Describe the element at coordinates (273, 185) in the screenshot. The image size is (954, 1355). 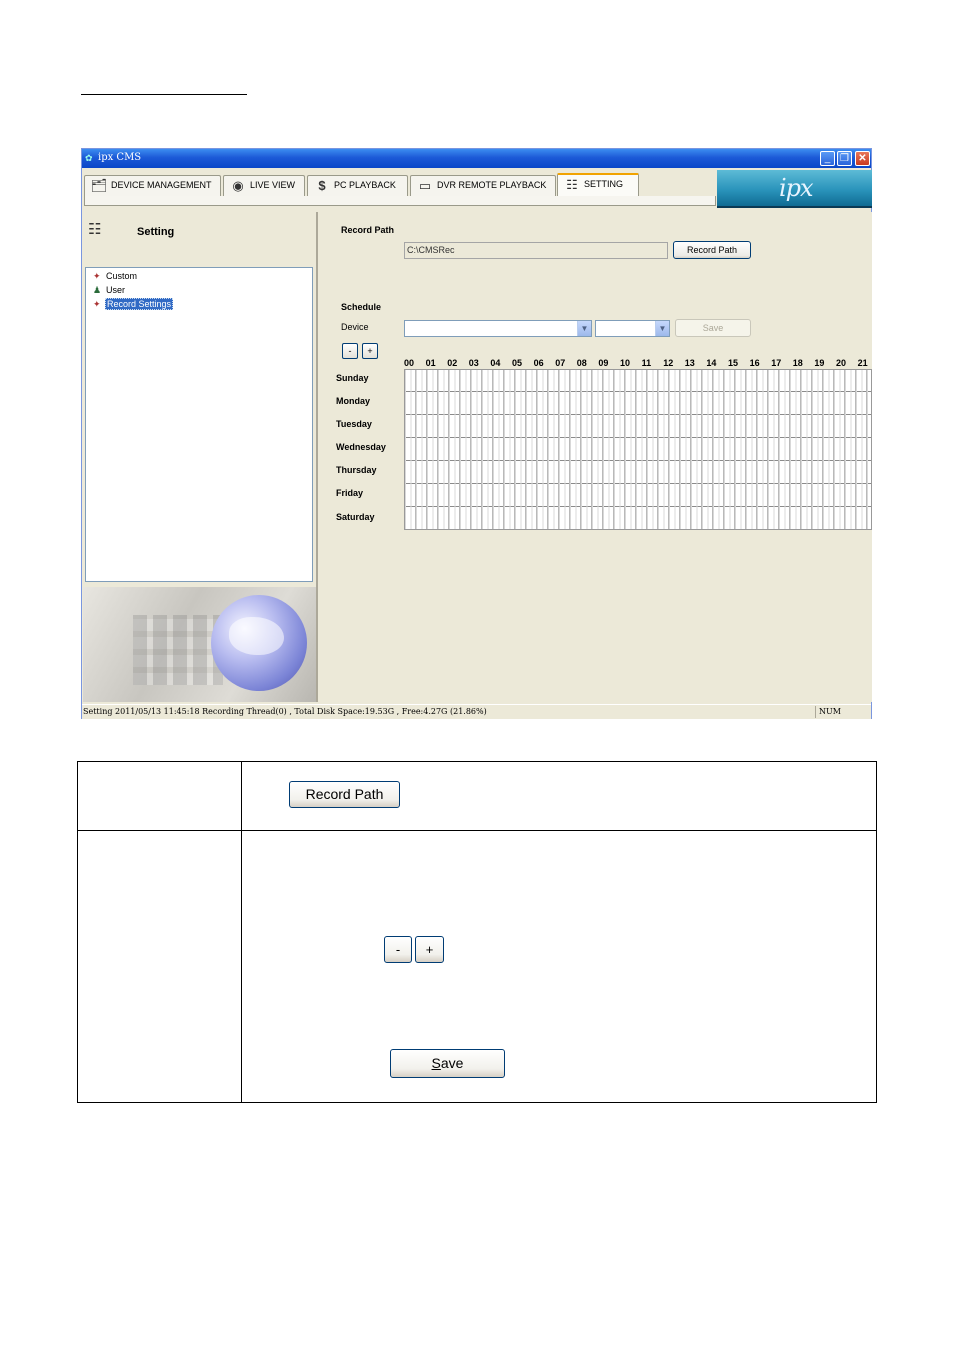
I see `tab-label: LIVE VIEW` at that location.